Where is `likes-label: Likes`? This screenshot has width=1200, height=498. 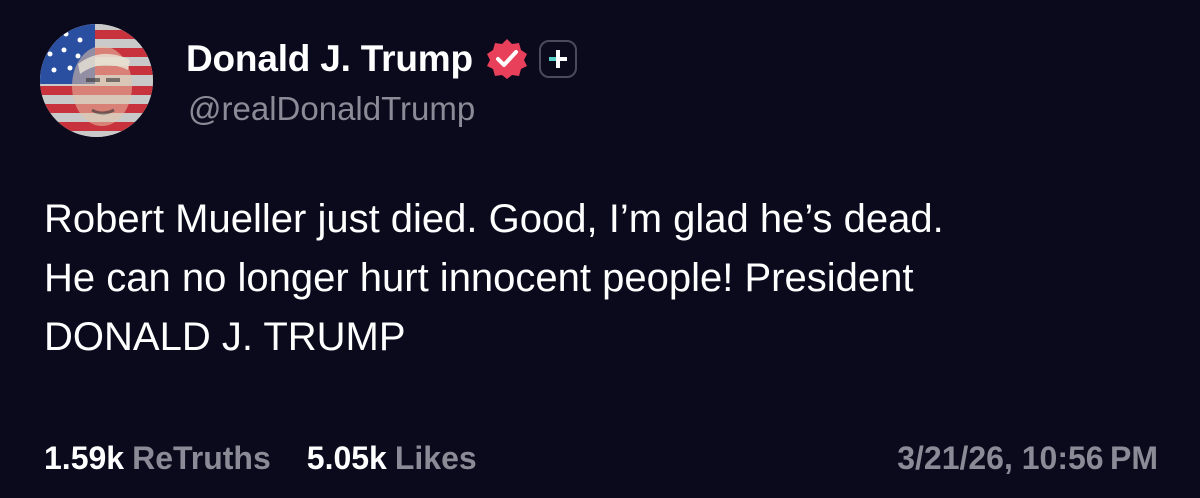
likes-label: Likes is located at coordinates (435, 458).